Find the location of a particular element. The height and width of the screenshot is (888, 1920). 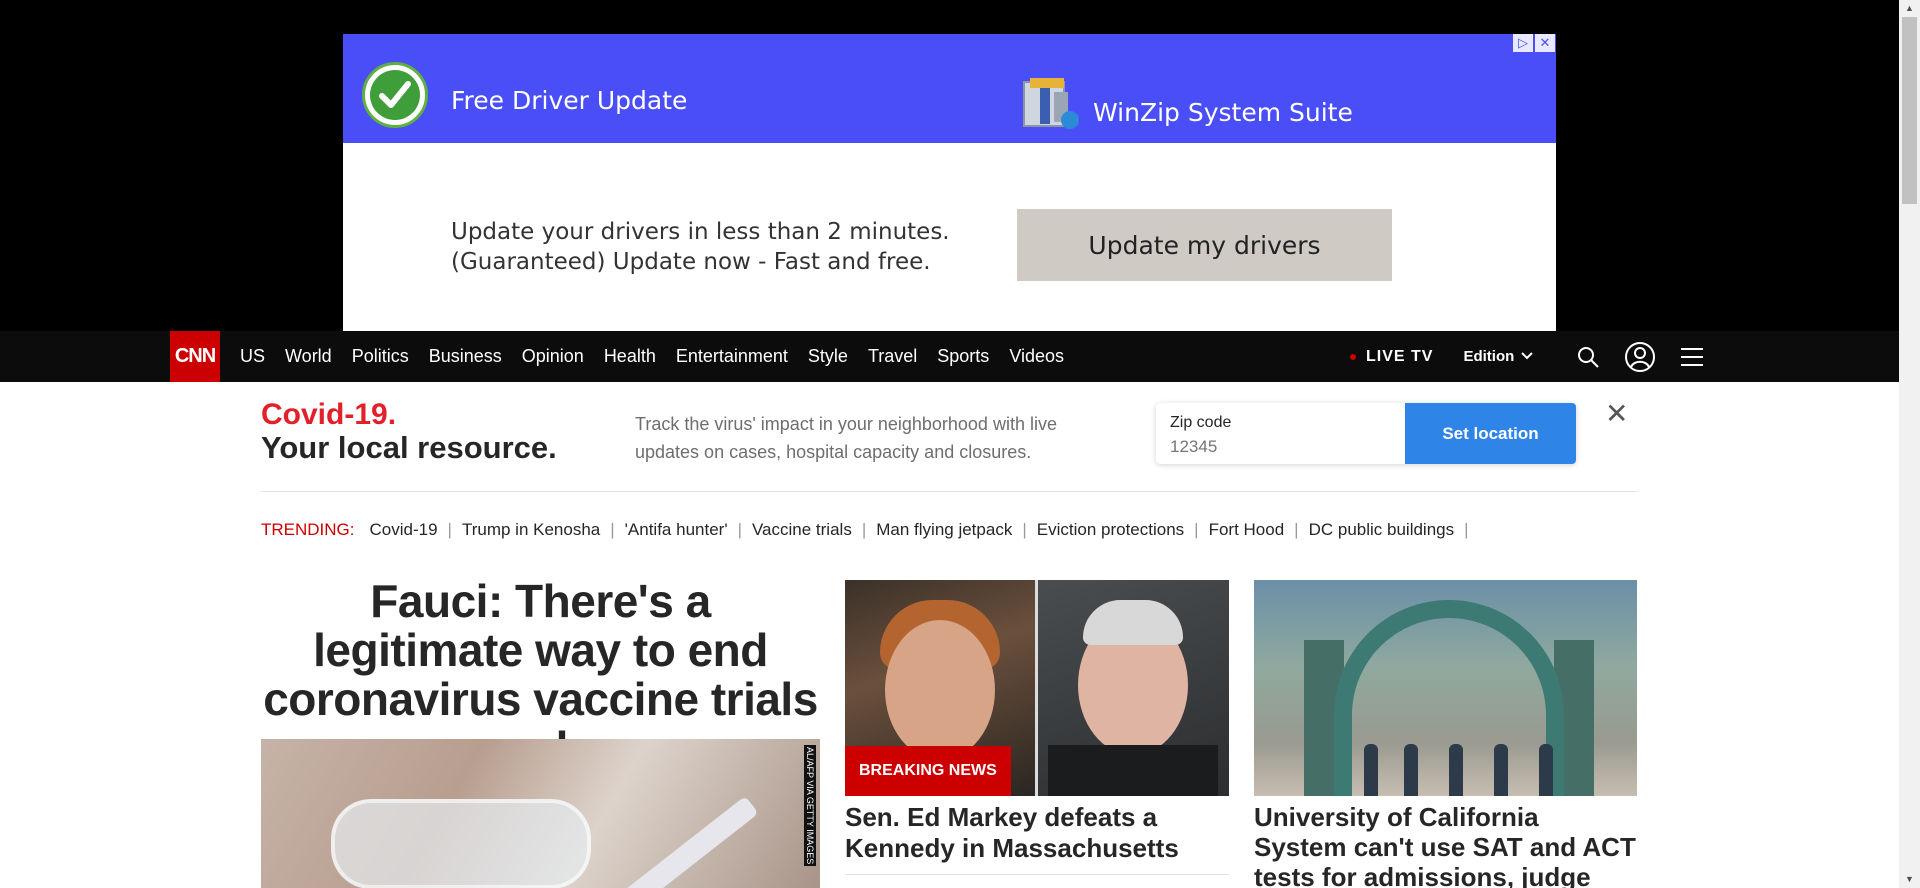

trending-item: Vaccine trials is located at coordinates (802, 530).